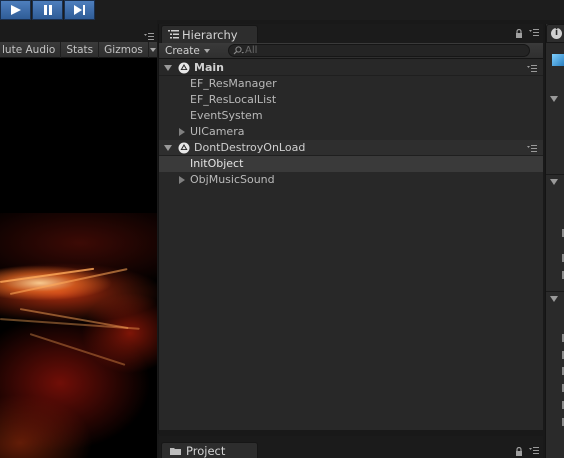 This screenshot has width=564, height=458. What do you see at coordinates (250, 147) in the screenshot?
I see `scene-label: DontDestroyOnLoad` at bounding box center [250, 147].